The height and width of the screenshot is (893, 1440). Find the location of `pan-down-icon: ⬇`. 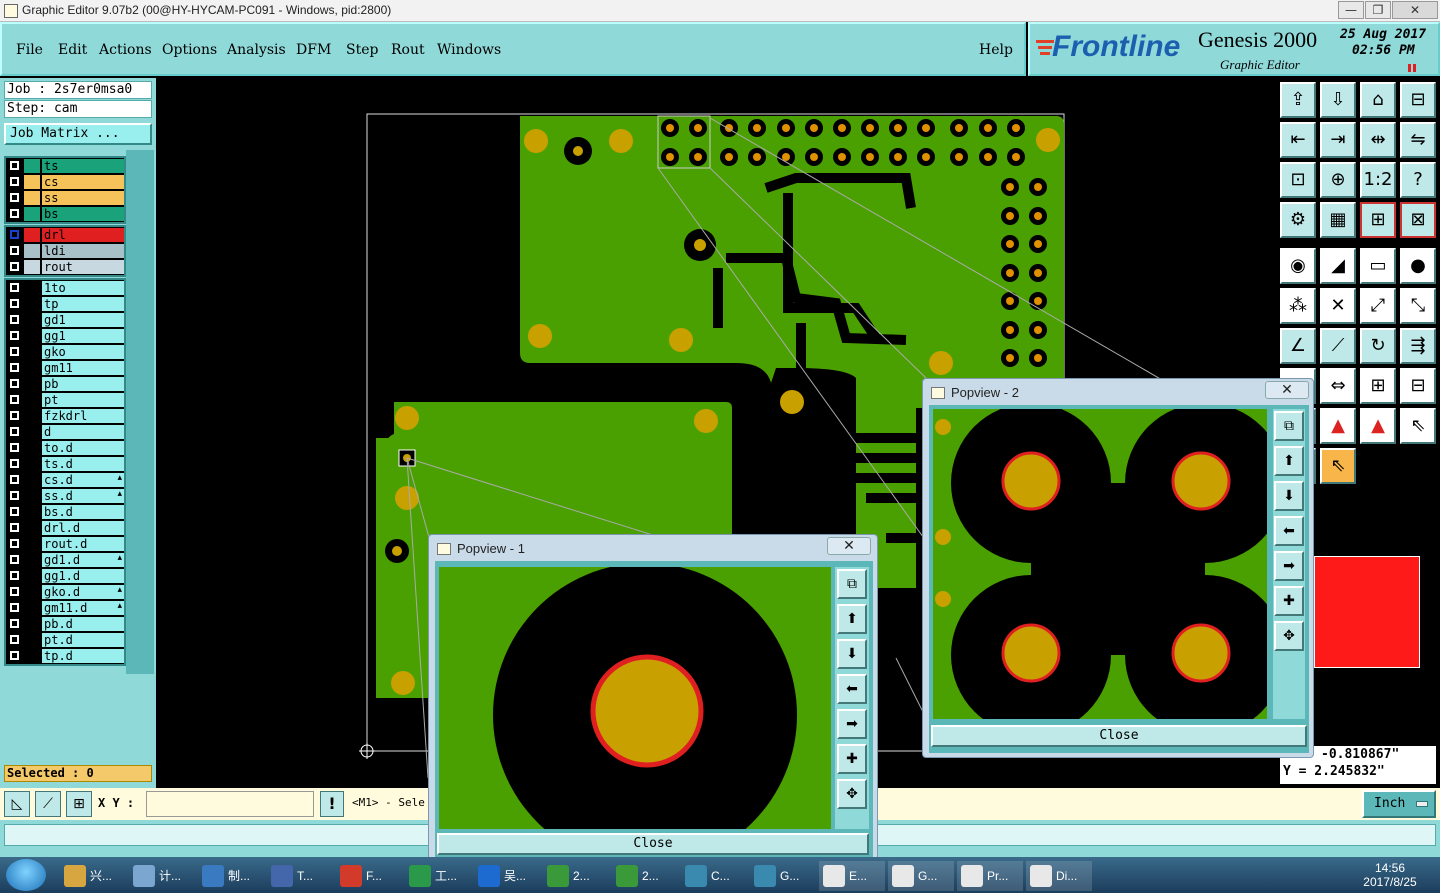

pan-down-icon: ⬇ is located at coordinates (852, 654).